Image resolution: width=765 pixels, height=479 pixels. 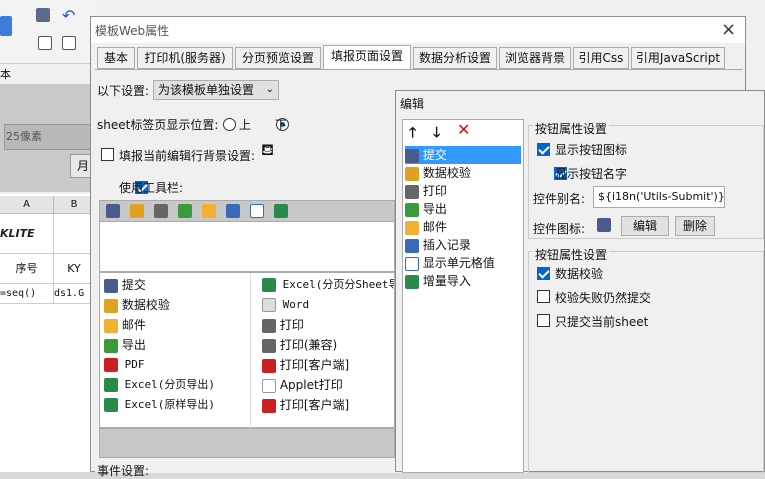 I want to click on list-item-cell-value: 显示单元格值, so click(x=463, y=263).